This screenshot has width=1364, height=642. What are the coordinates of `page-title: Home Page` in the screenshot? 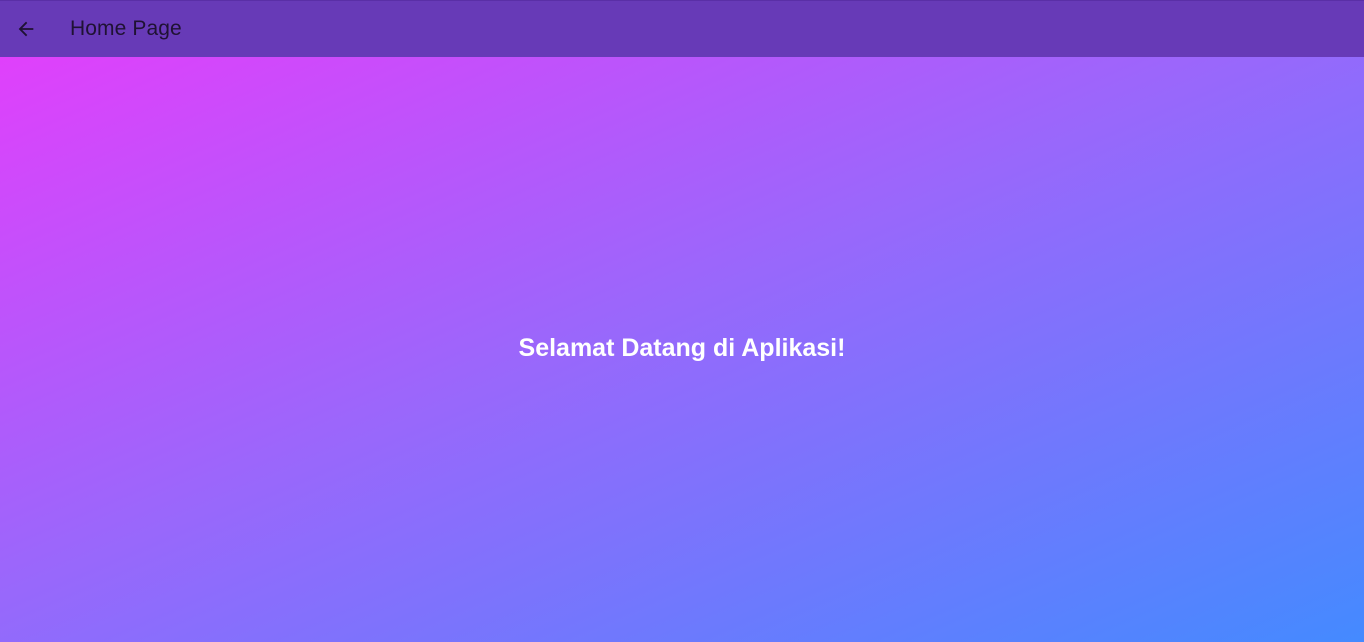 It's located at (126, 28).